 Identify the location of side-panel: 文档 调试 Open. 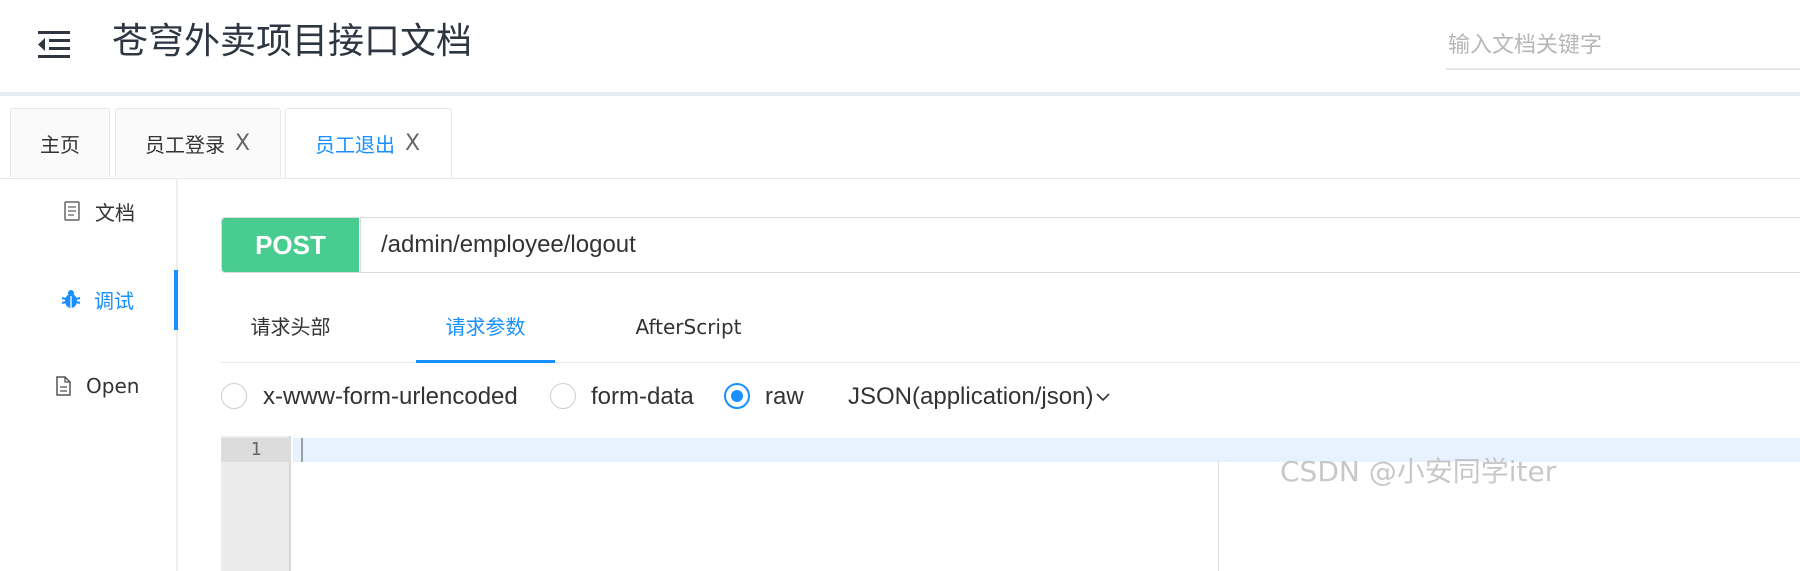
(89, 374).